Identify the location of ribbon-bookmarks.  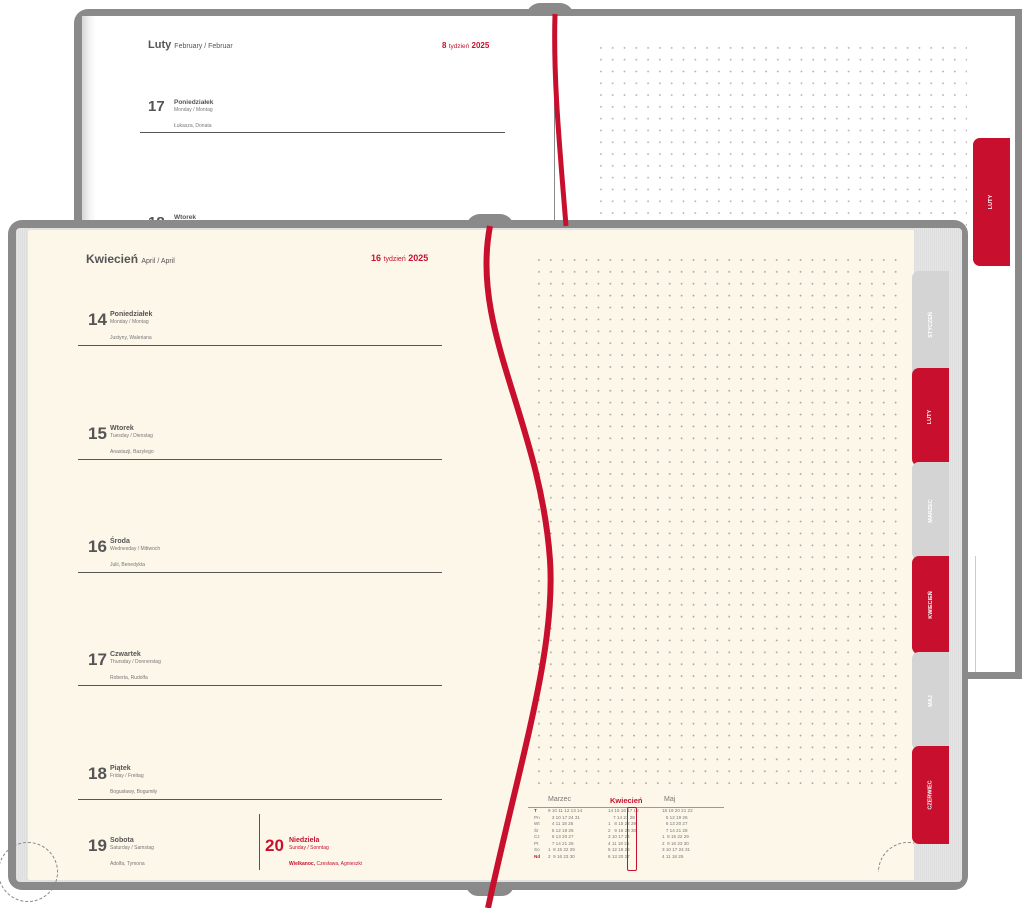
(526, 460).